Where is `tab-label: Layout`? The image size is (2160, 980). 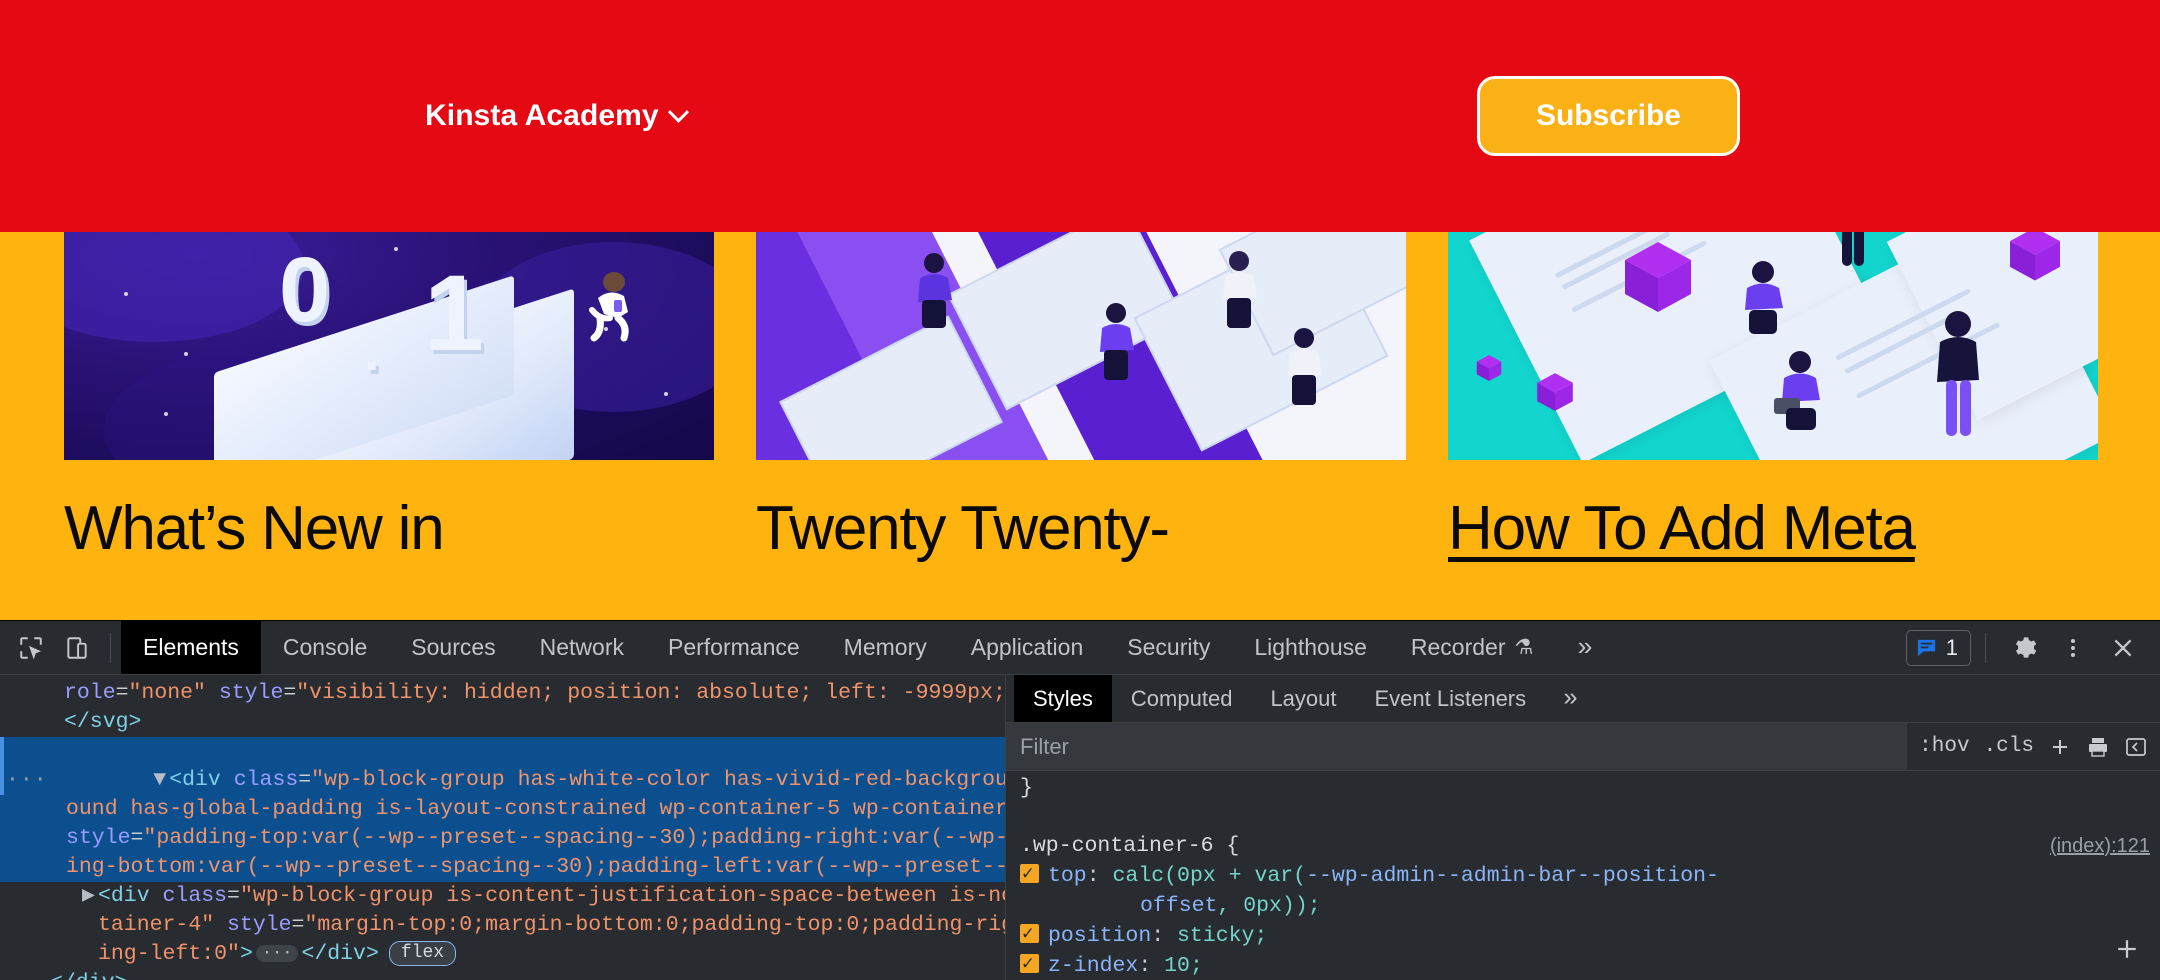
tab-label: Layout is located at coordinates (1303, 698).